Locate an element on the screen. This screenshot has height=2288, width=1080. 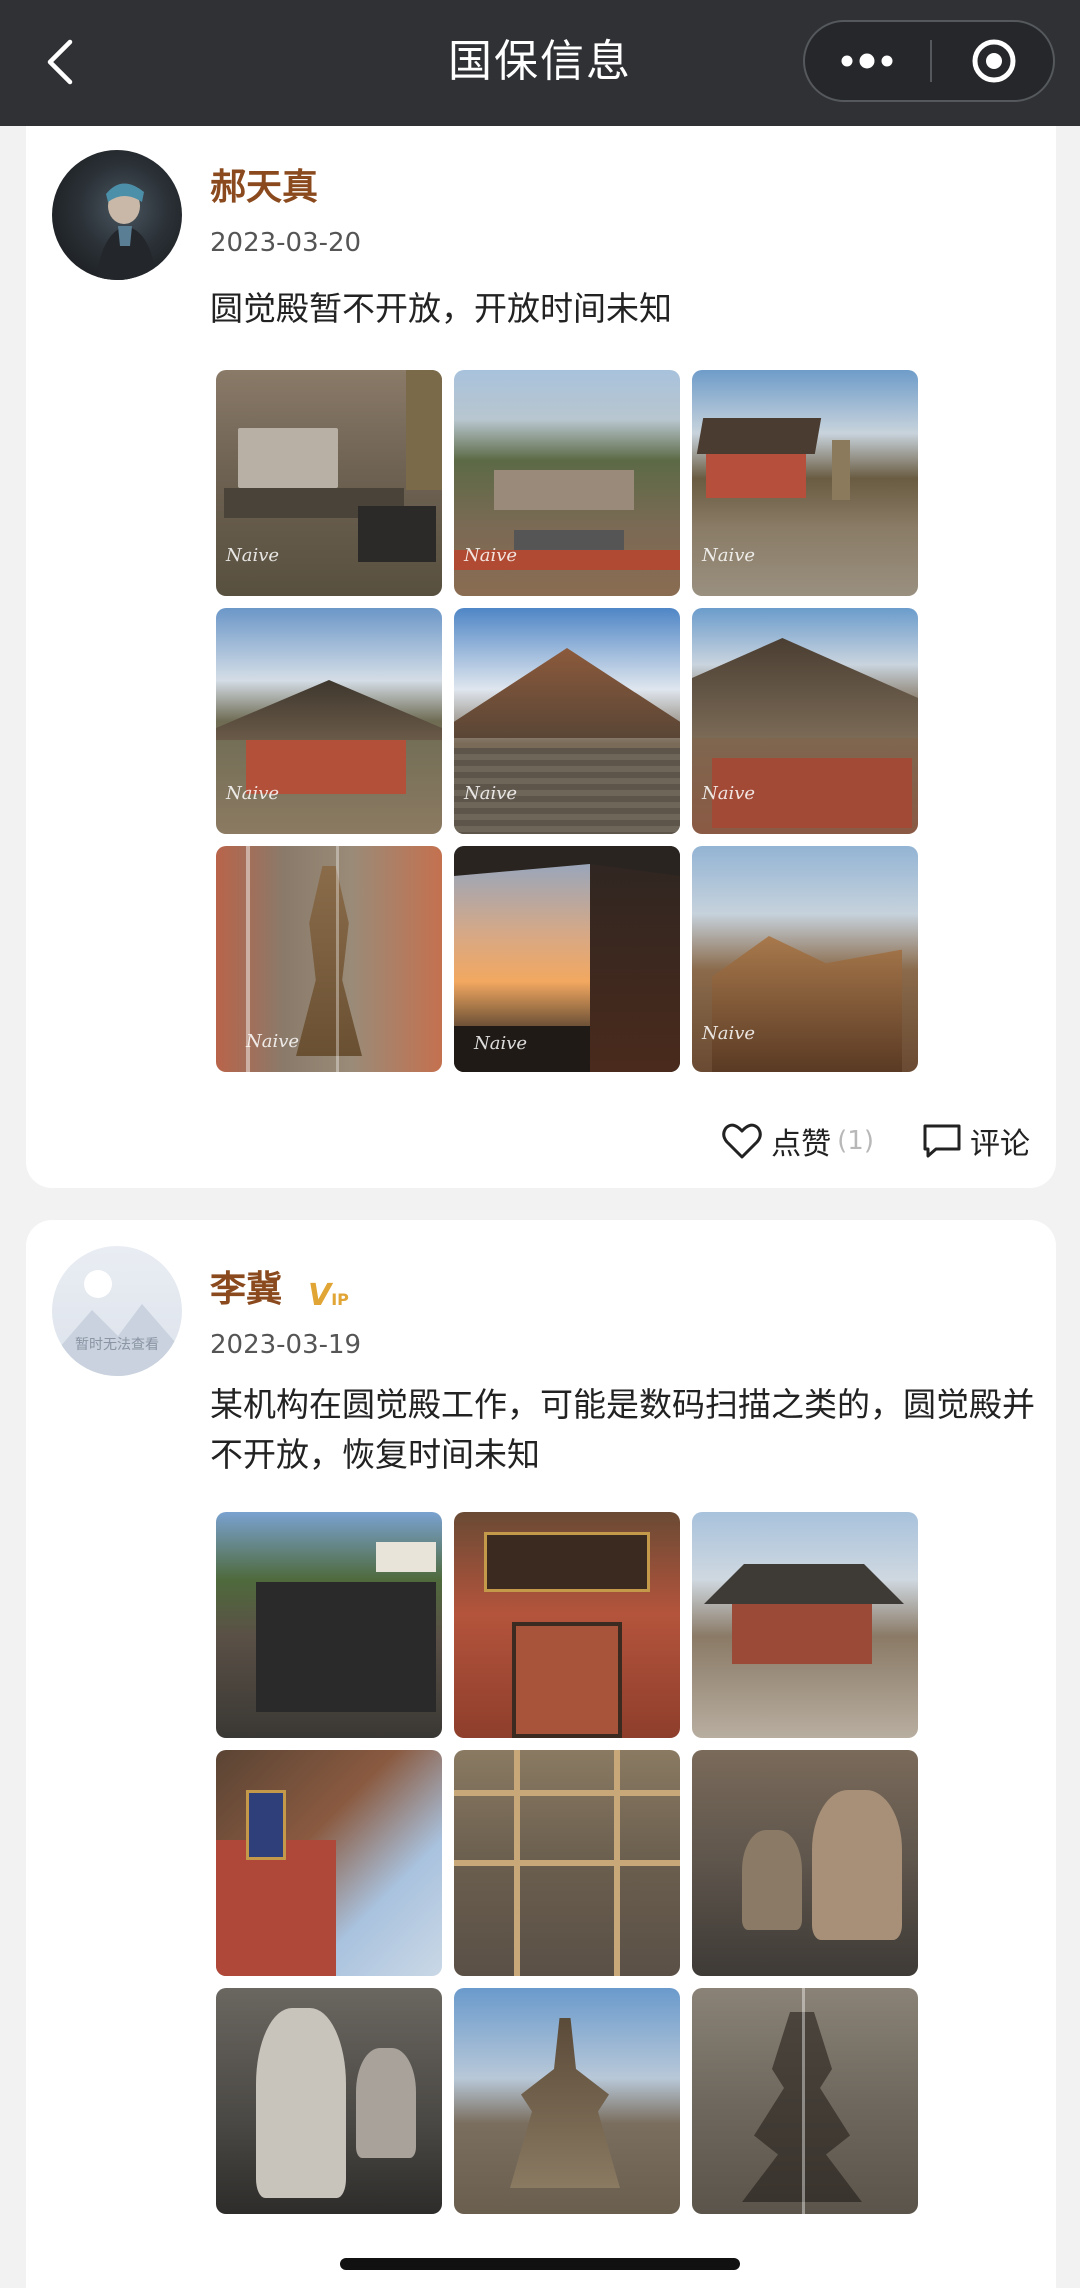
like-count: (1) is located at coordinates (855, 1141).